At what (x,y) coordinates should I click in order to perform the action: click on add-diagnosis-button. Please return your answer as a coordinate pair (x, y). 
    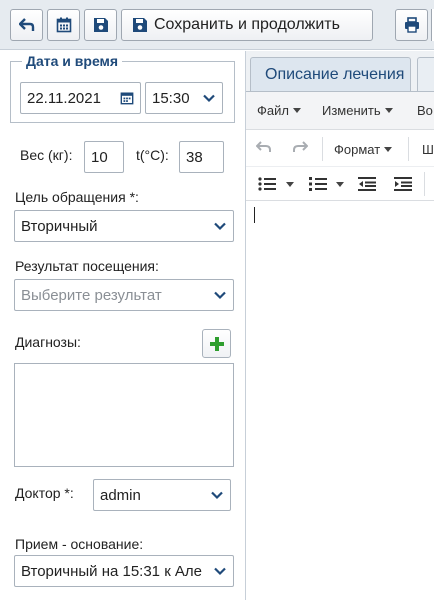
    Looking at the image, I should click on (216, 343).